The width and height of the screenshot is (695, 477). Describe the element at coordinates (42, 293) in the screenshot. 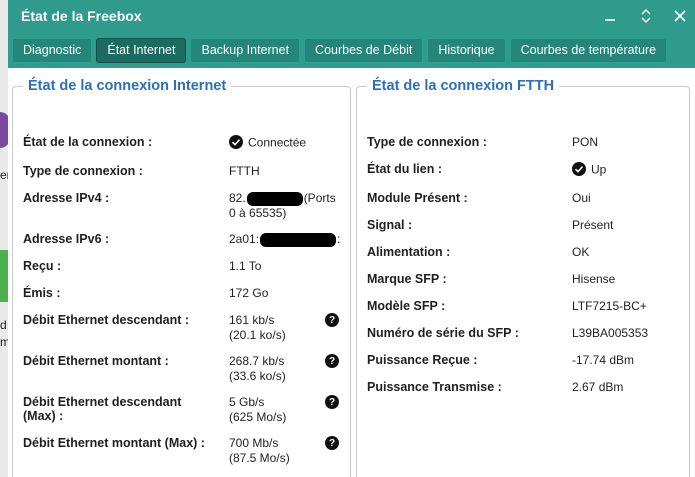

I see `field-label: Émis :` at that location.